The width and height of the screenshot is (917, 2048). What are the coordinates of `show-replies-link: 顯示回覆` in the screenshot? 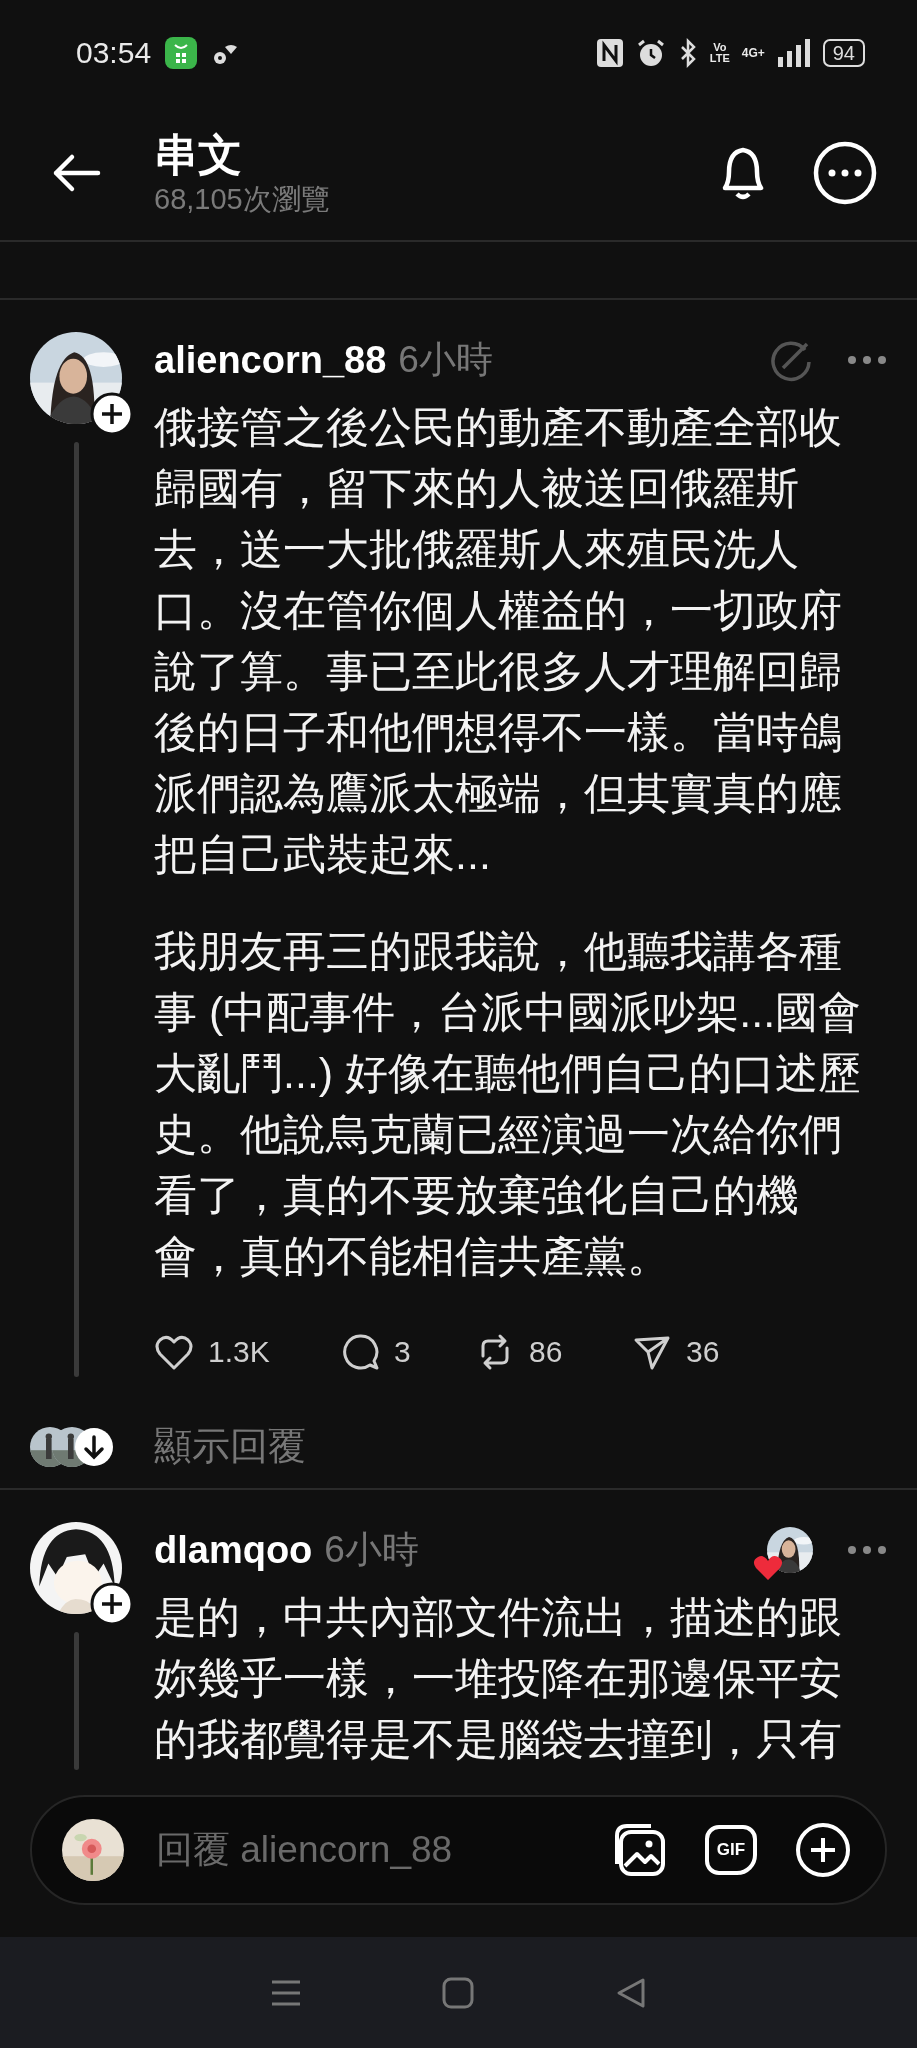 It's located at (520, 1446).